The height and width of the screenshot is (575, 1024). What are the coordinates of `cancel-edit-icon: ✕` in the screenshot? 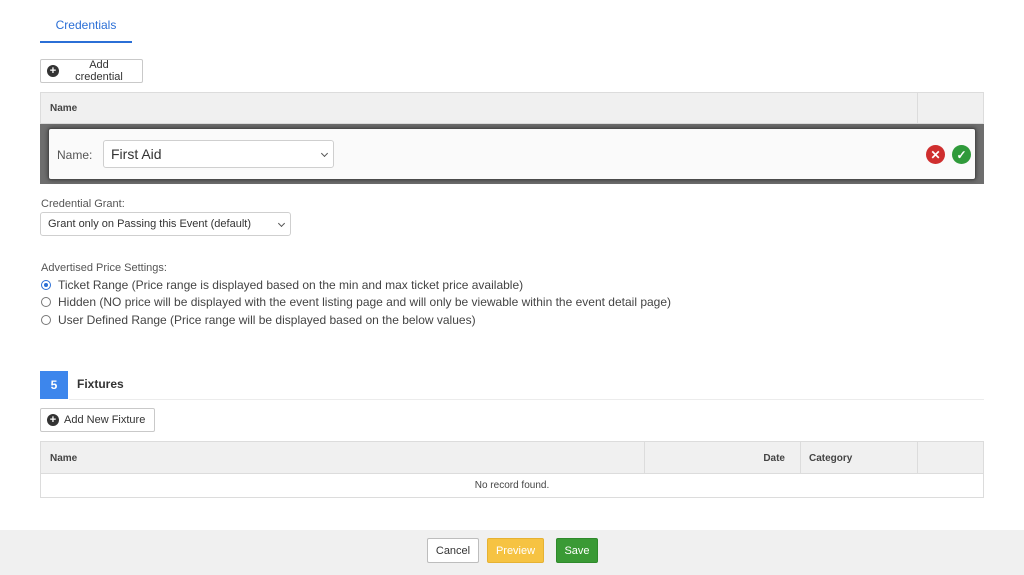 It's located at (935, 154).